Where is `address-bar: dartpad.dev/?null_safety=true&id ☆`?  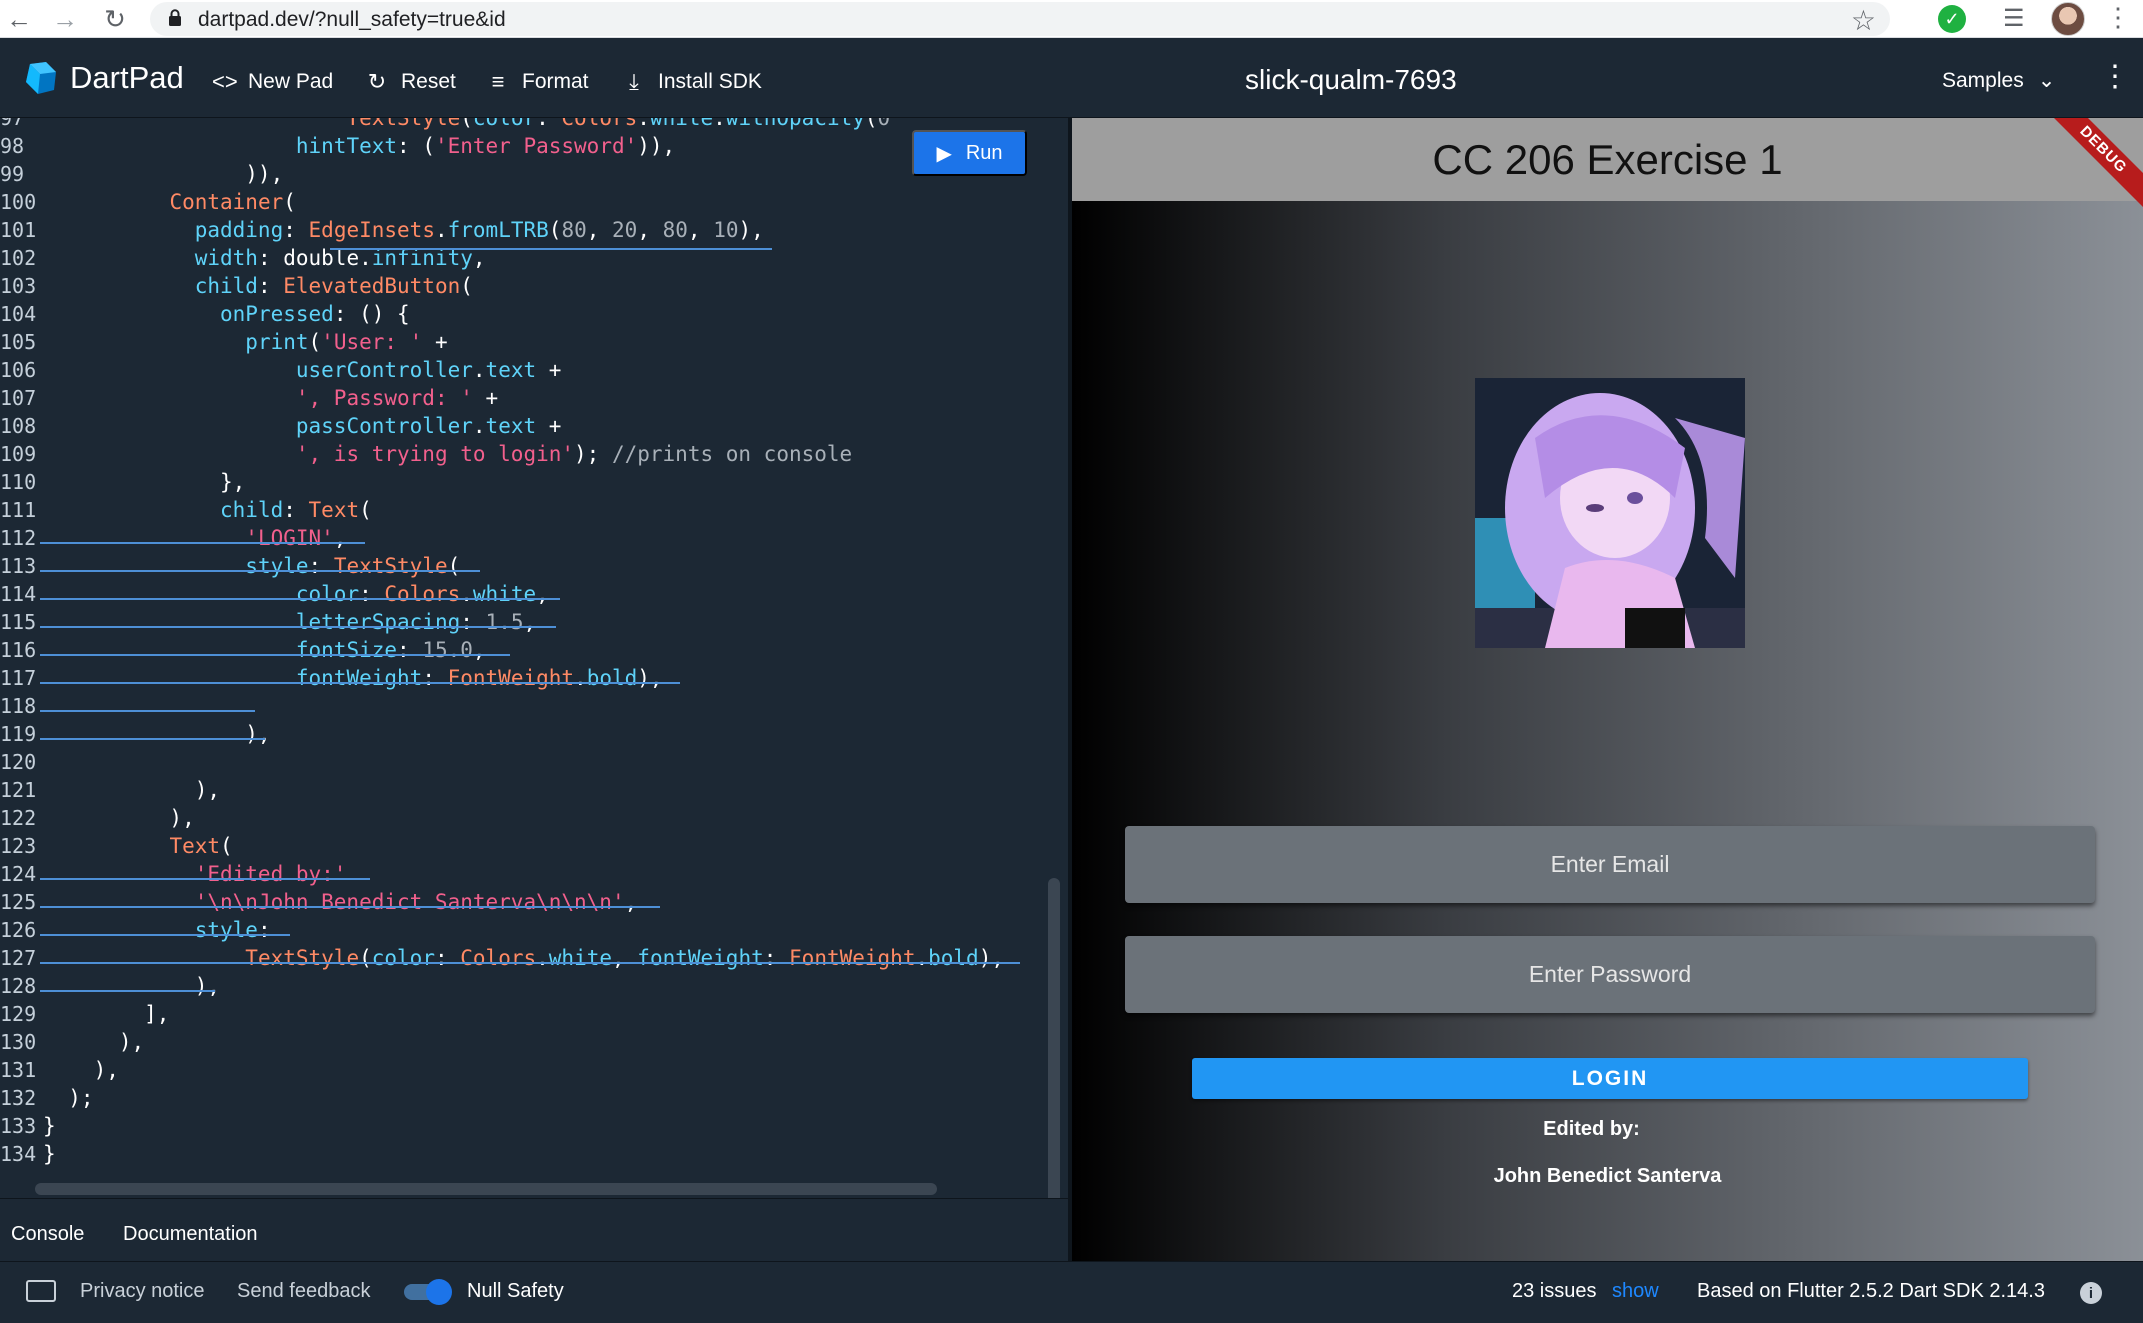 address-bar: dartpad.dev/?null_safety=true&id ☆ is located at coordinates (1020, 19).